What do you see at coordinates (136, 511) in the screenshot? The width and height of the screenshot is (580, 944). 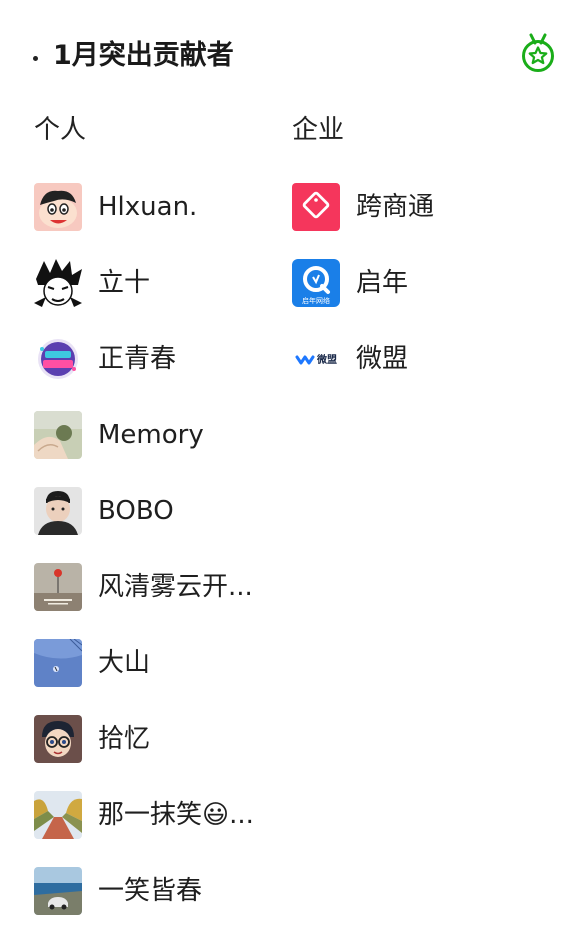 I see `contributor-name: BOBO` at bounding box center [136, 511].